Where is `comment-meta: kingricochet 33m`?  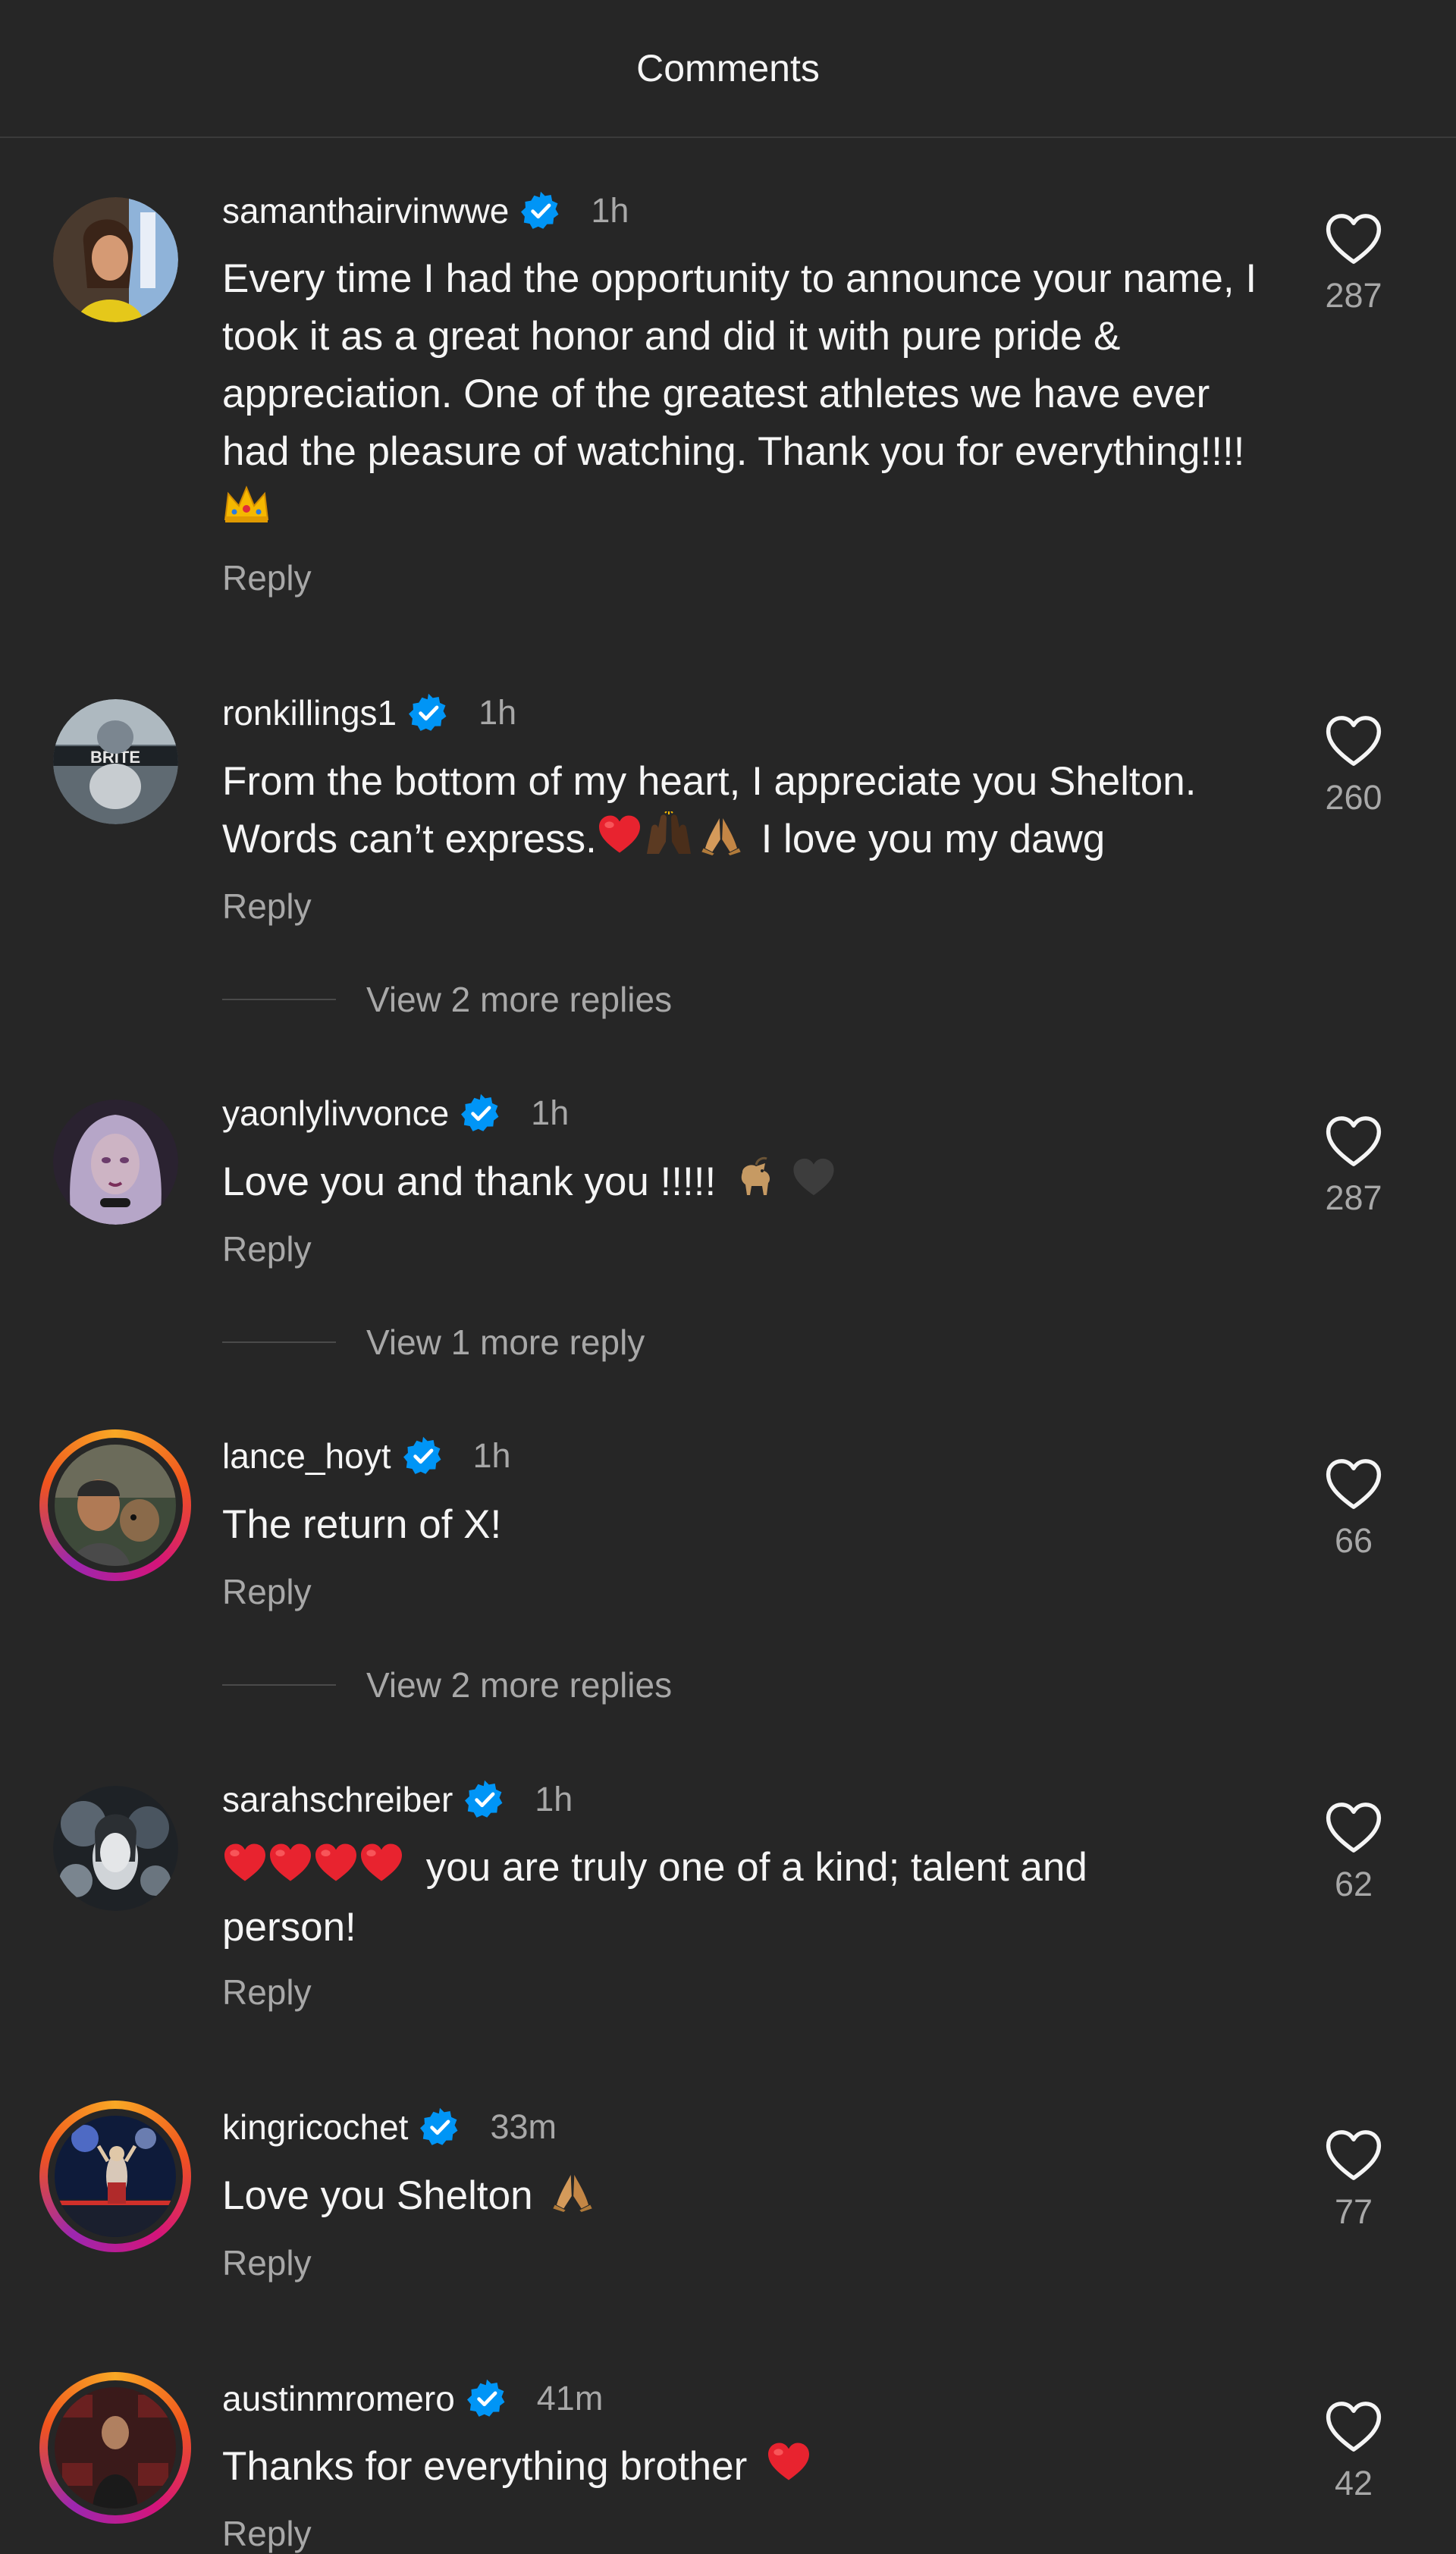
comment-meta: kingricochet 33m is located at coordinates (389, 2127).